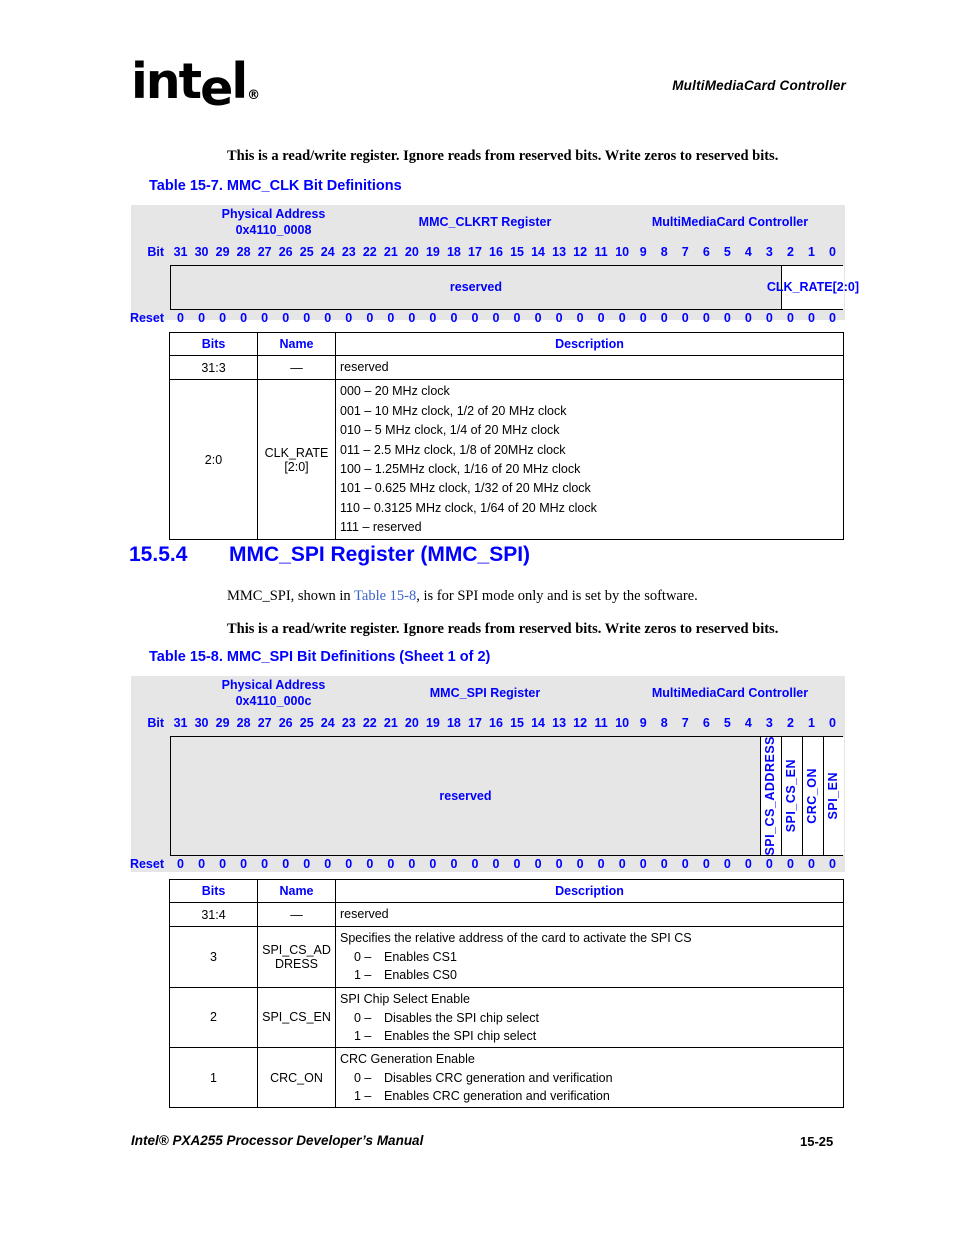 Image resolution: width=954 pixels, height=1235 pixels. Describe the element at coordinates (213, 957) in the screenshot. I see `cell-bits: 3` at that location.